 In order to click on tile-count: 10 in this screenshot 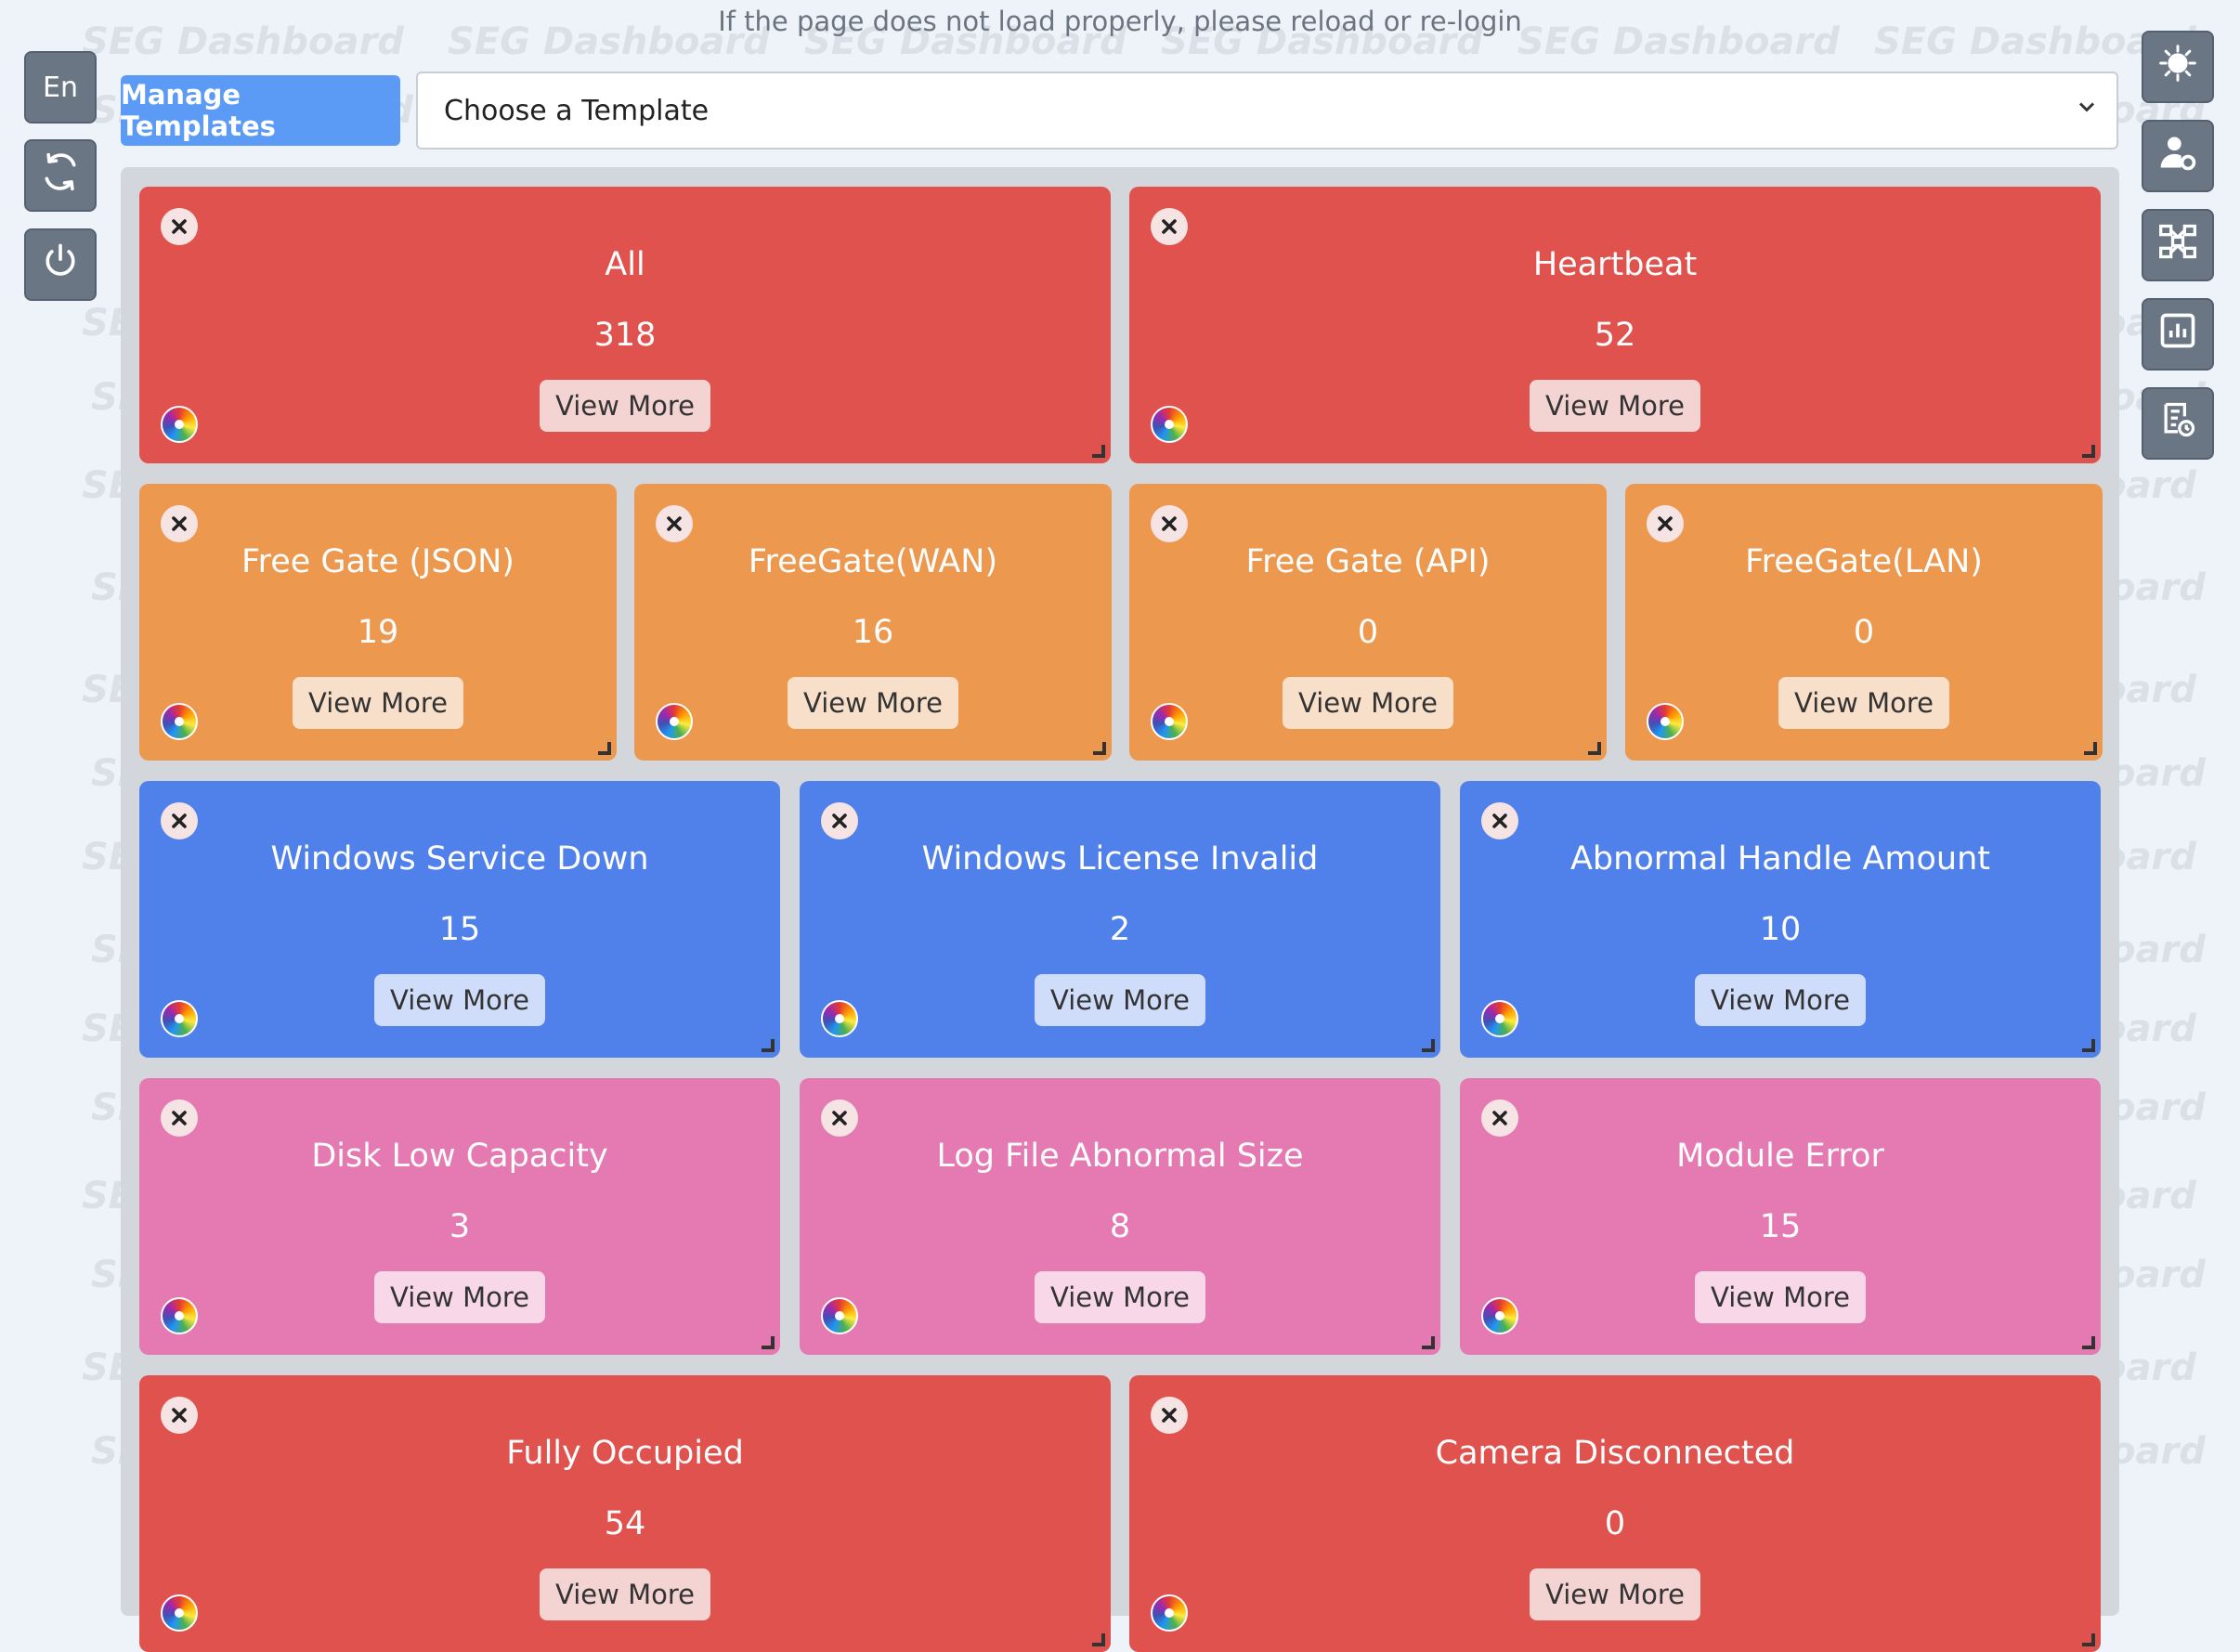, I will do `click(1780, 930)`.